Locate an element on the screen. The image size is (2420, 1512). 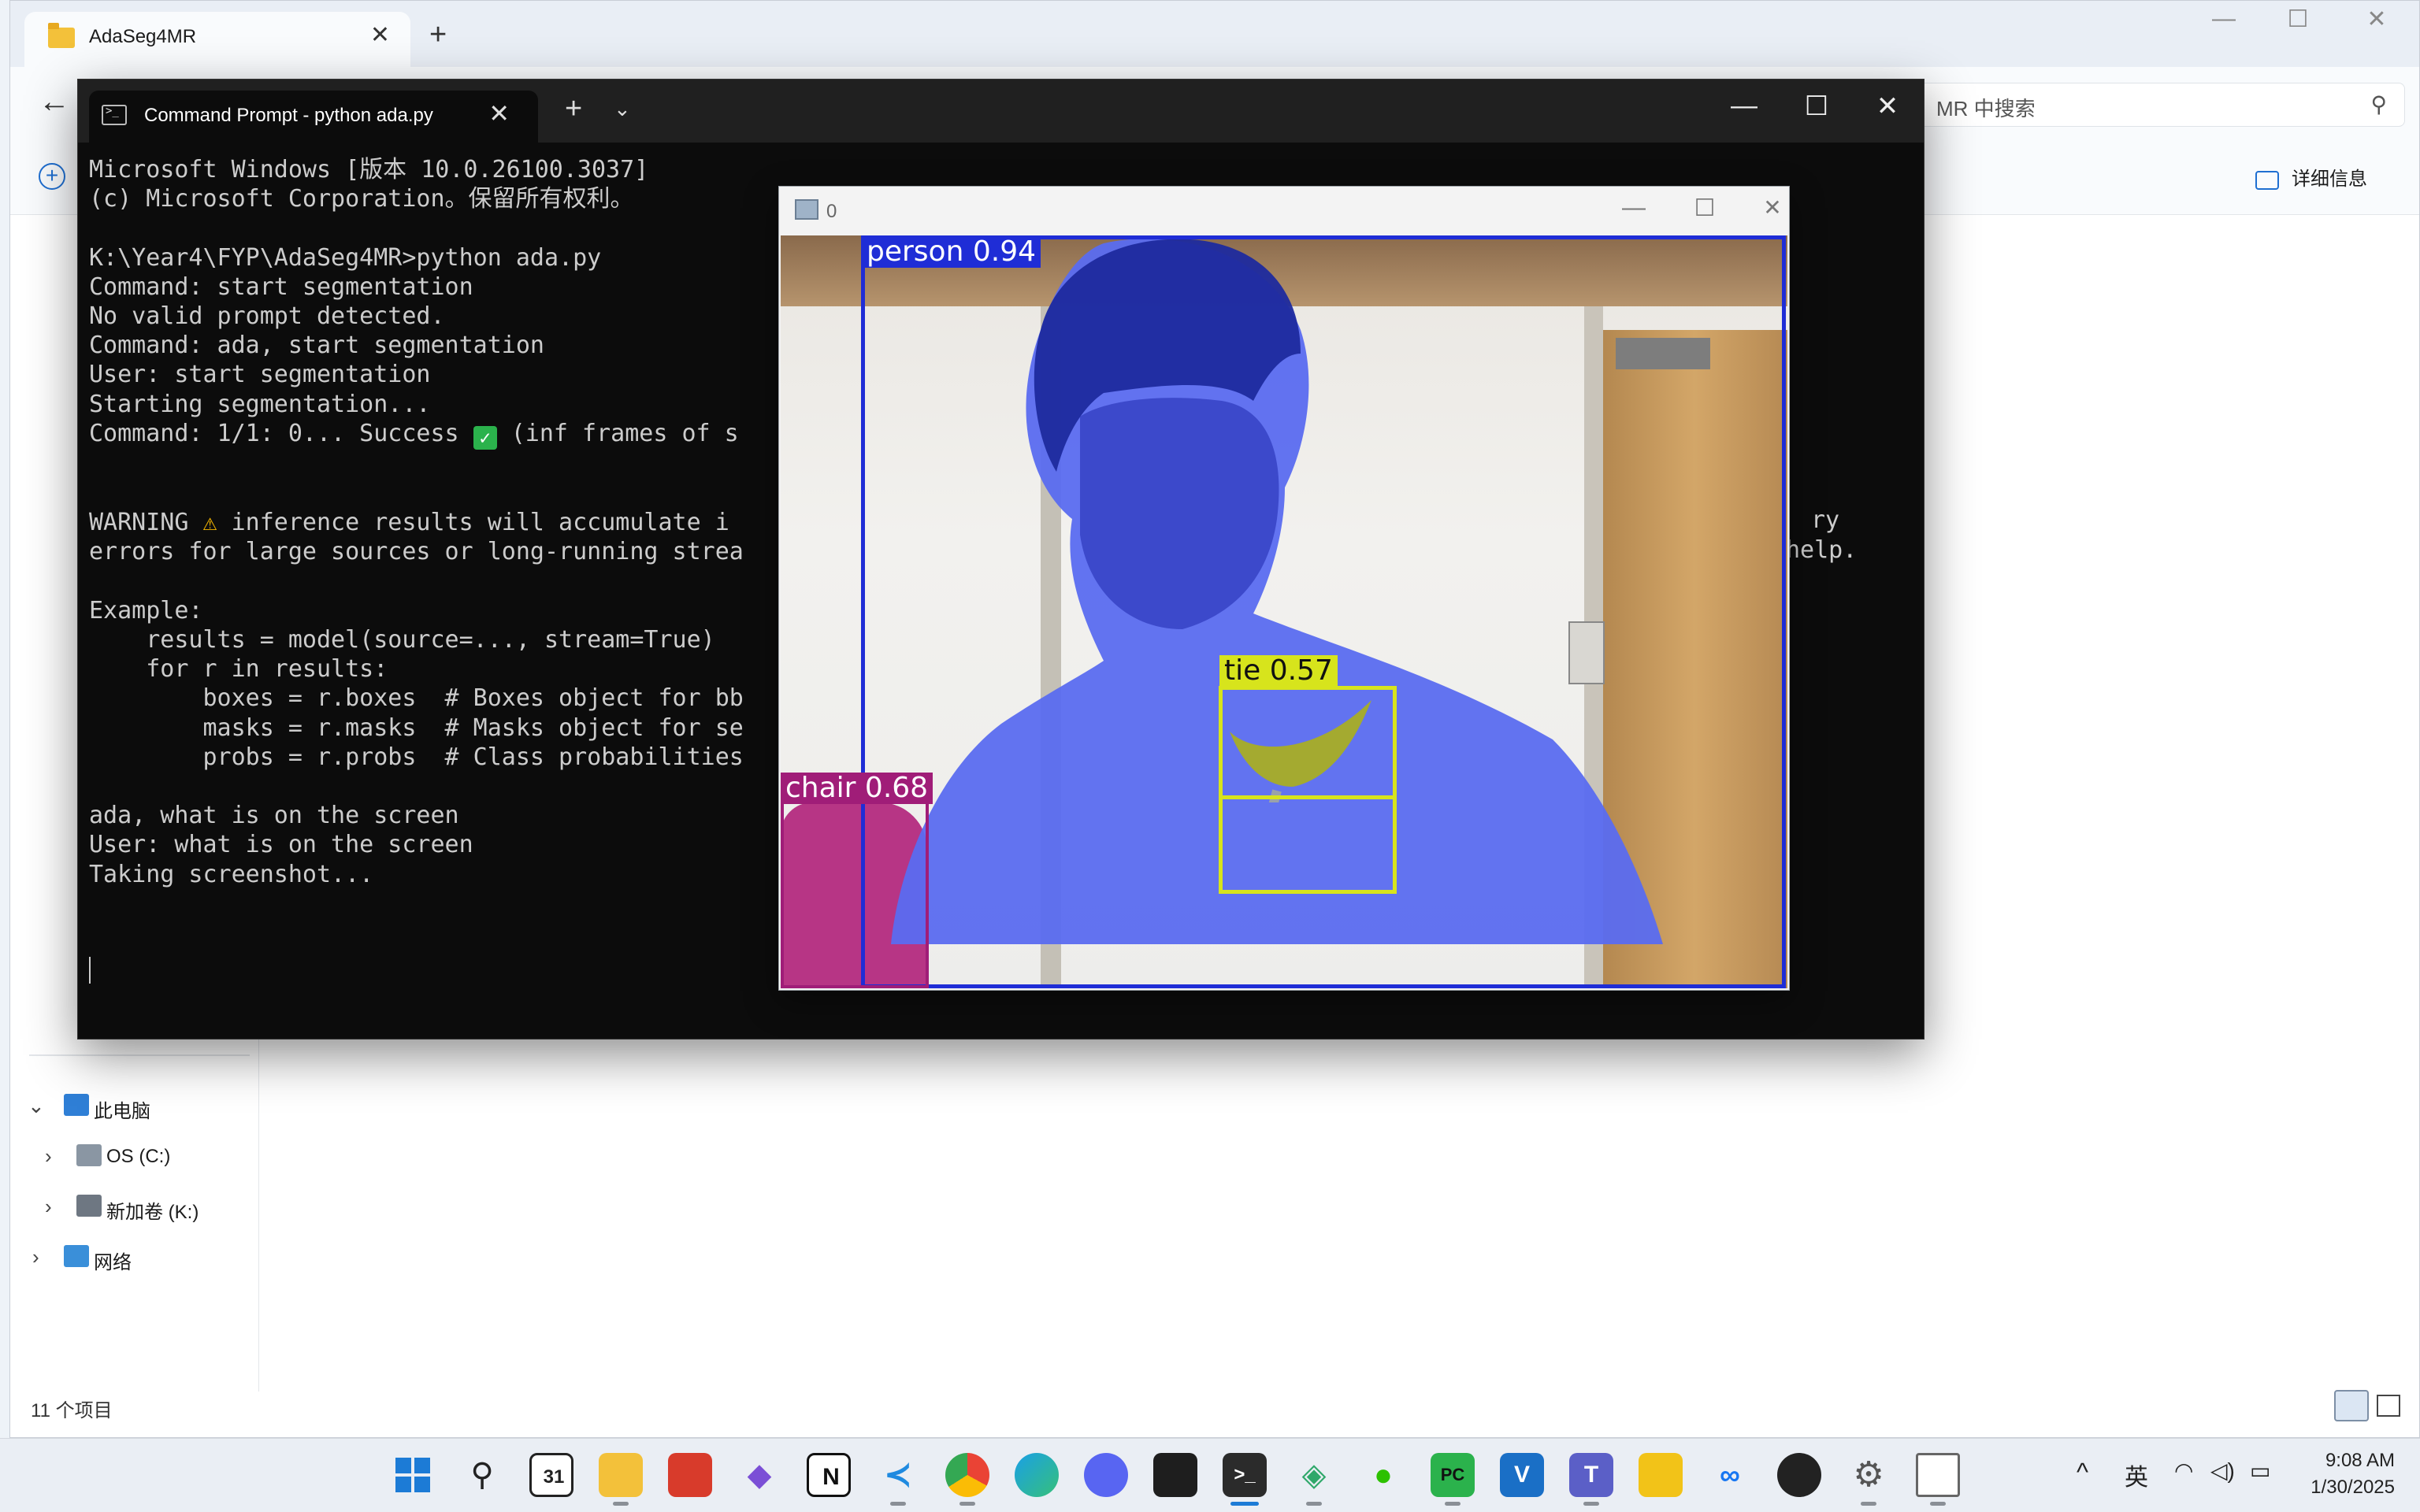
notepad-icon is located at coordinates (1938, 1475).